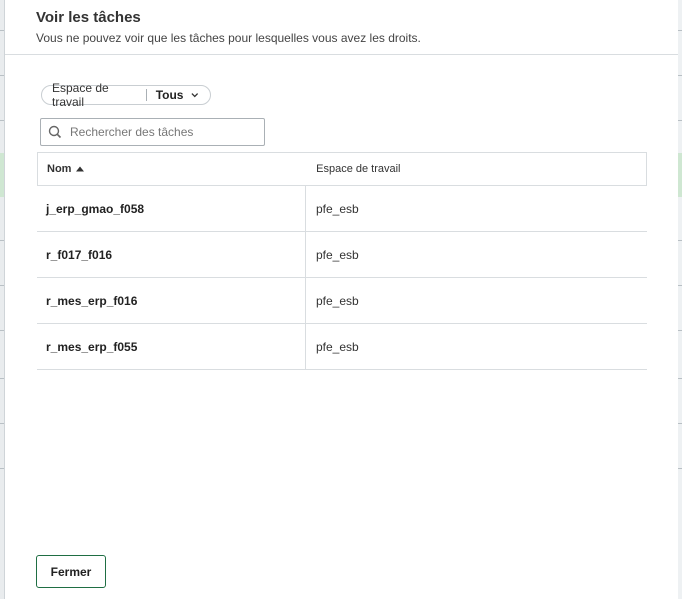  I want to click on table-header: Nom Espace de travail, so click(342, 169).